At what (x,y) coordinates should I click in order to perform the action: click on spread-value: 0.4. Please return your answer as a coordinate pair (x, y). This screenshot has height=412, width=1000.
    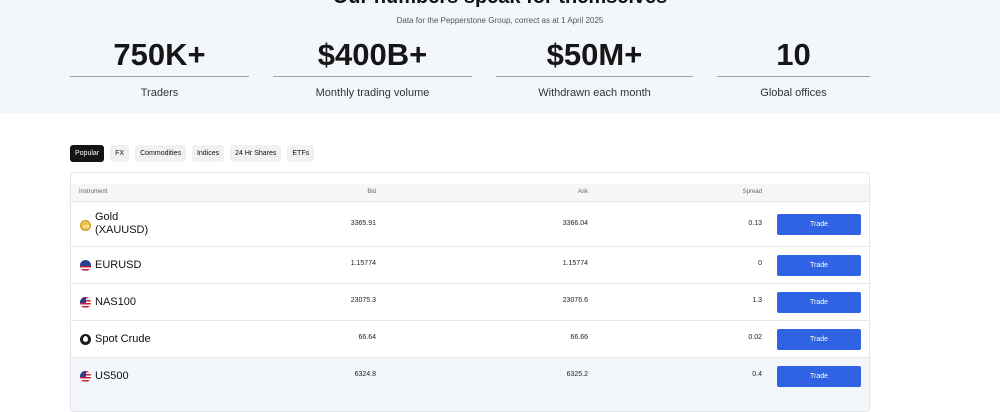
    Looking at the image, I should click on (757, 374).